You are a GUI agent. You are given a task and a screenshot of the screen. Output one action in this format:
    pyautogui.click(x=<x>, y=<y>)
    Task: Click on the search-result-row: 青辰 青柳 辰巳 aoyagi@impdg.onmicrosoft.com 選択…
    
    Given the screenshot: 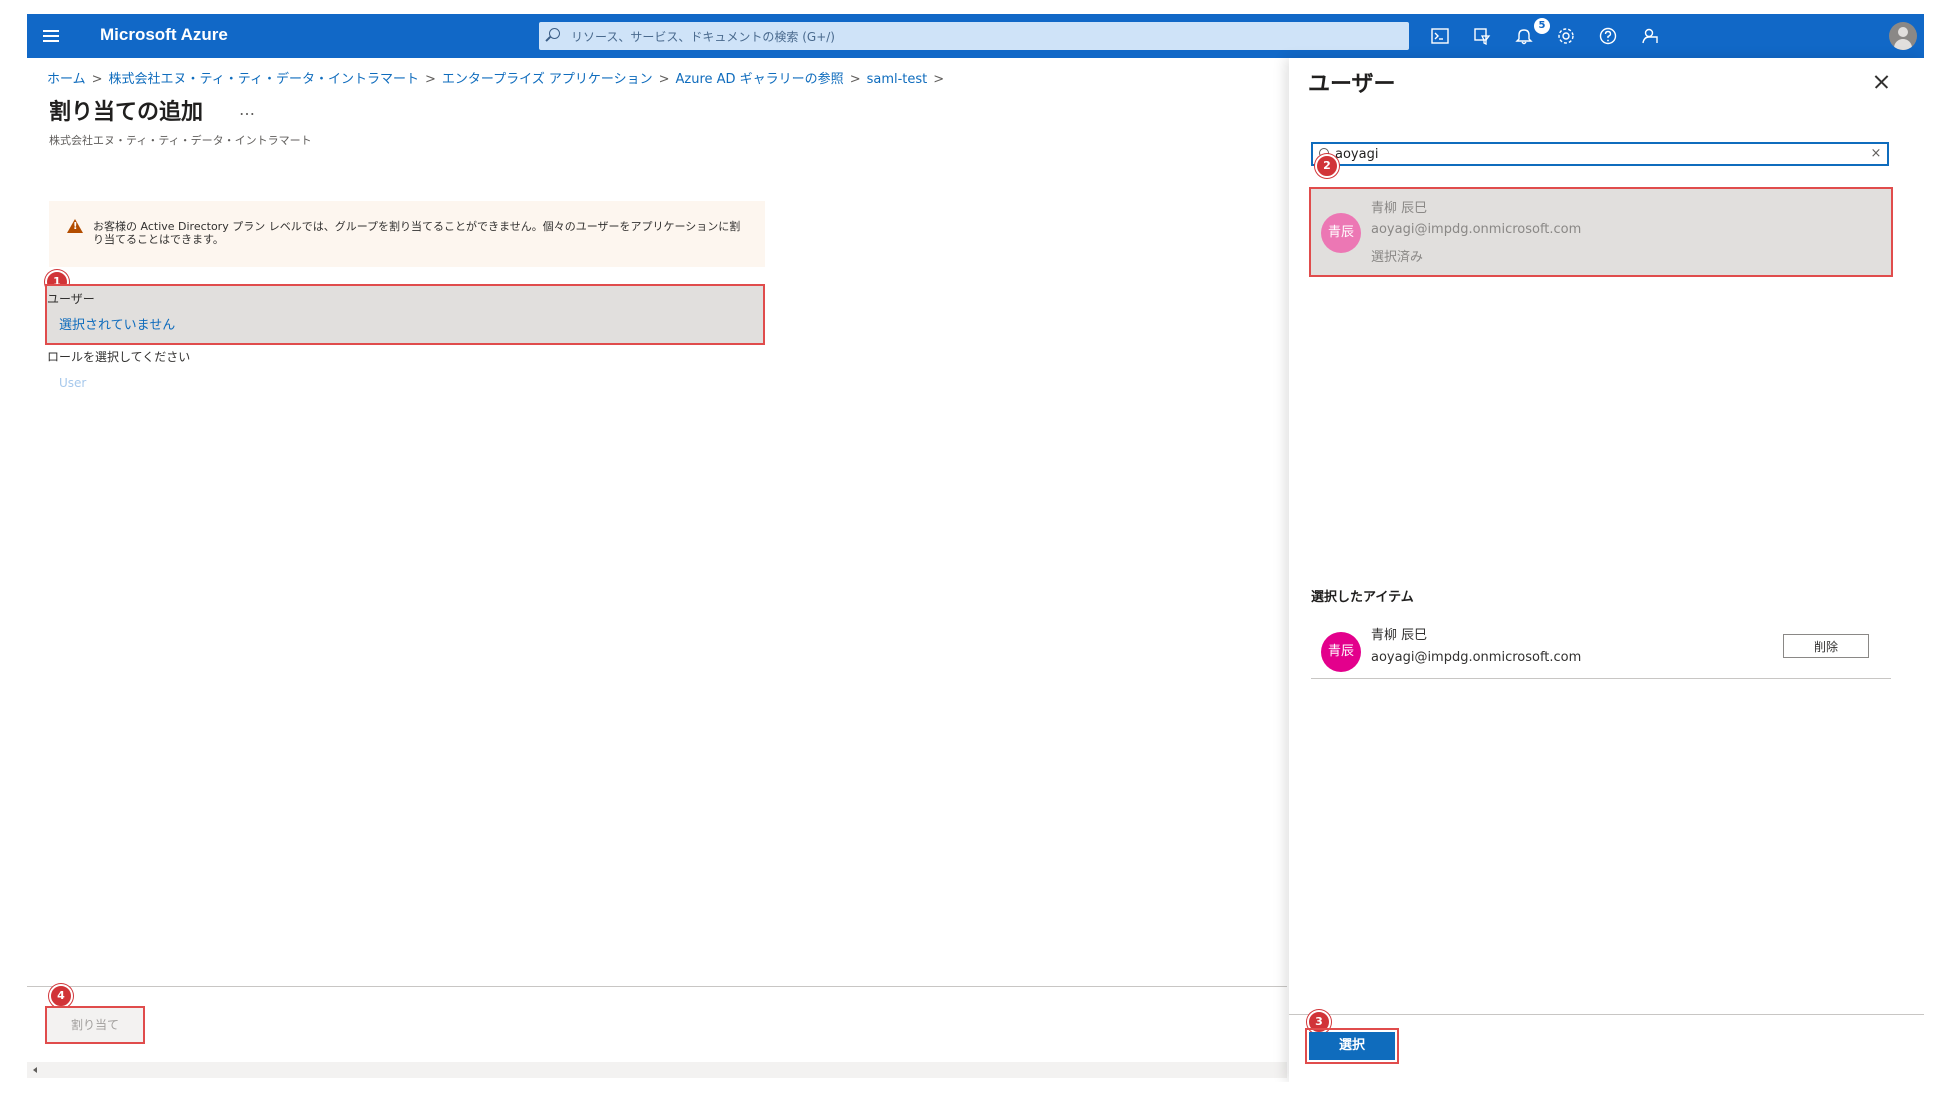 What is the action you would take?
    pyautogui.click(x=1601, y=232)
    